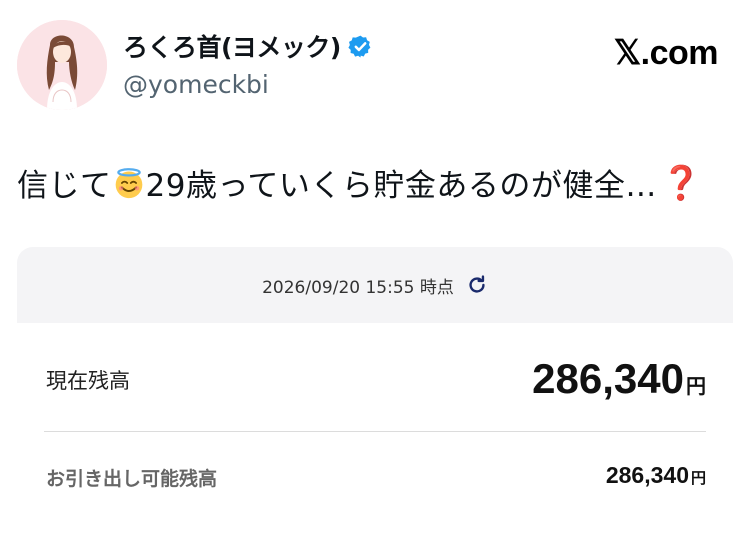 The width and height of the screenshot is (750, 547). I want to click on current-balance-amount: 286,340 円, so click(619, 379).